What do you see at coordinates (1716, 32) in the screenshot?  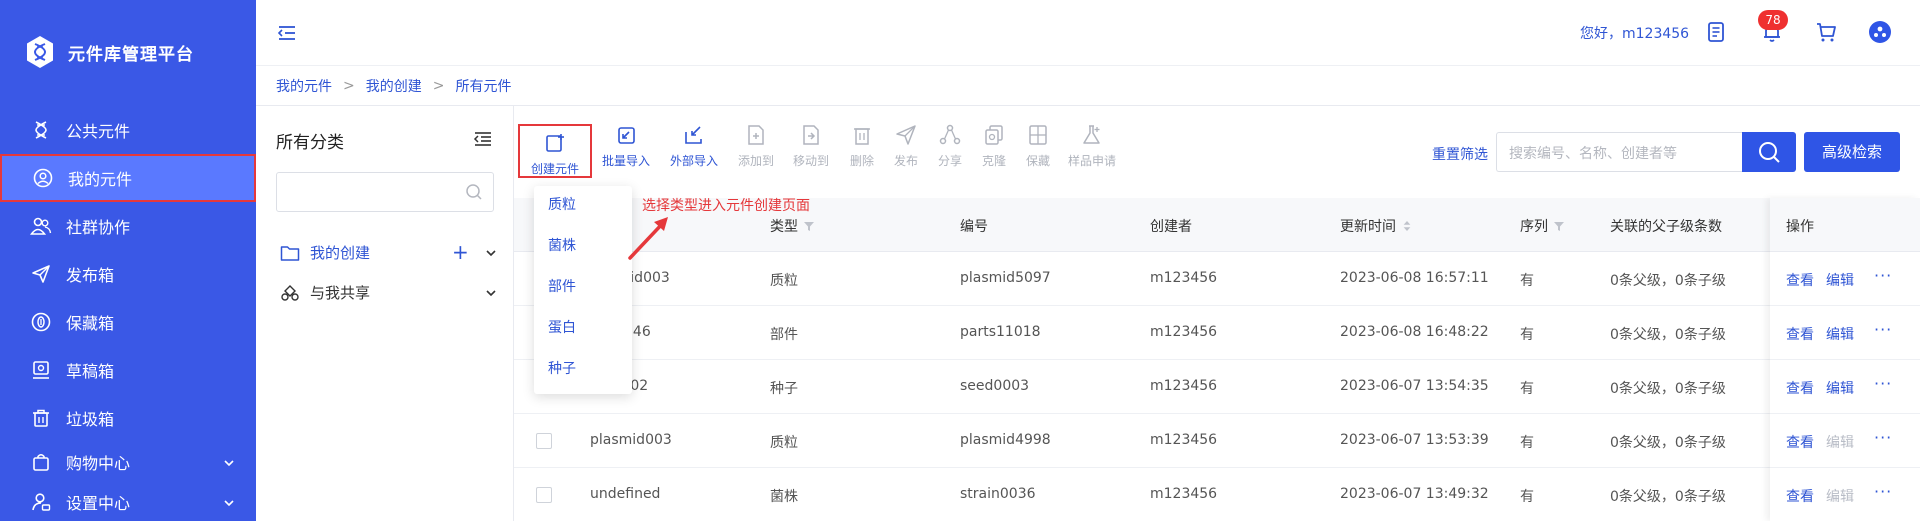 I see `document-icon` at bounding box center [1716, 32].